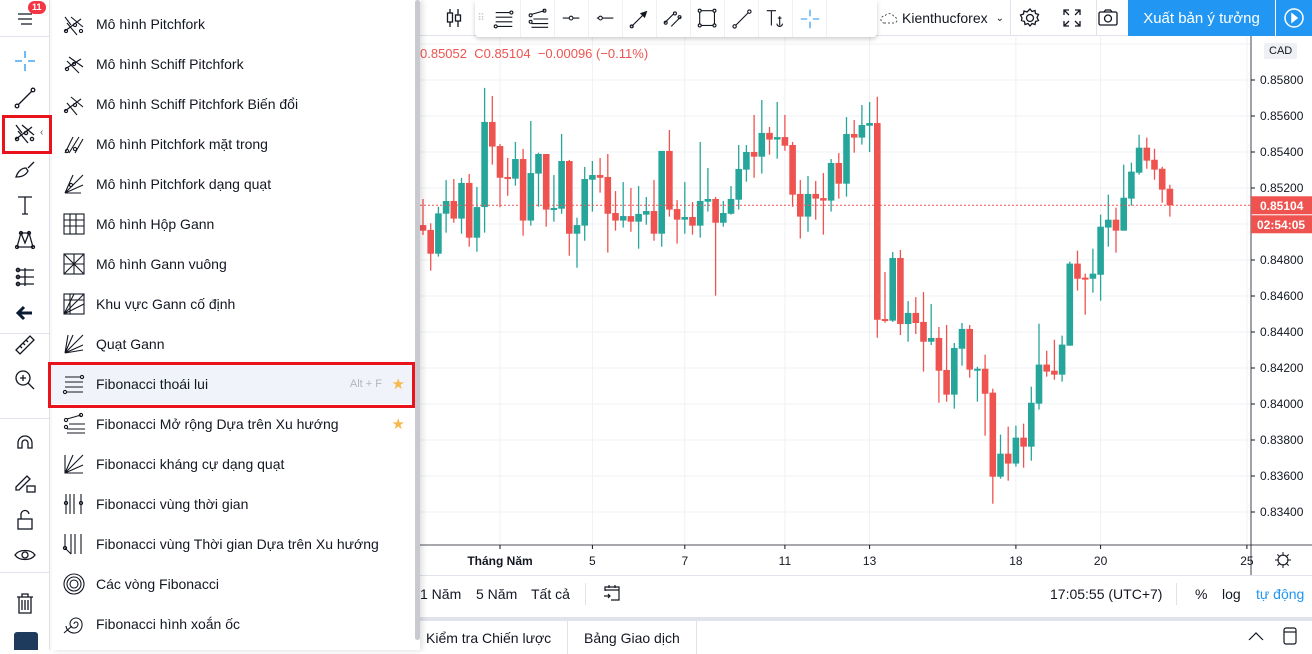 This screenshot has height=654, width=1312. Describe the element at coordinates (550, 594) in the screenshot. I see `range-all: Tất cả` at that location.